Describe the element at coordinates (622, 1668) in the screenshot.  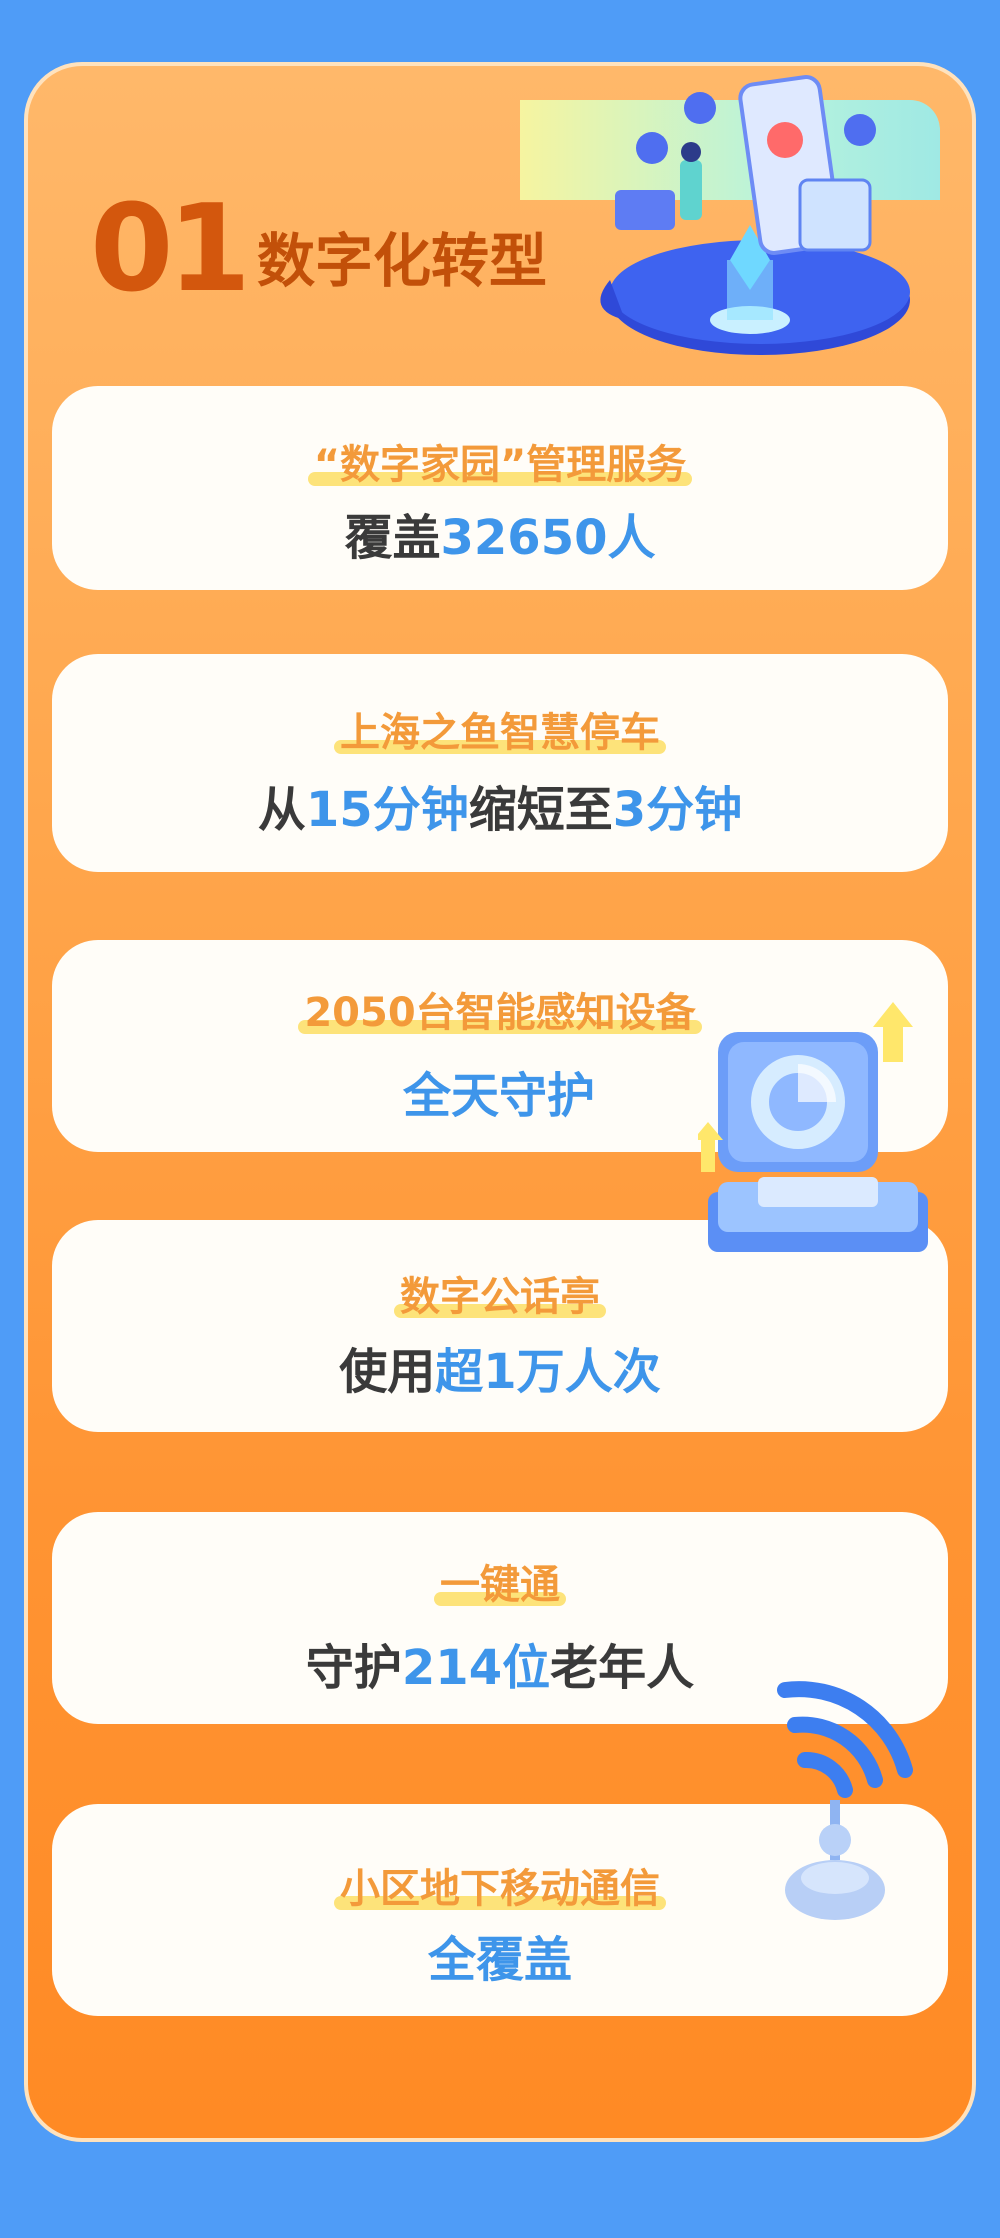
I see `card-text: 老年人` at that location.